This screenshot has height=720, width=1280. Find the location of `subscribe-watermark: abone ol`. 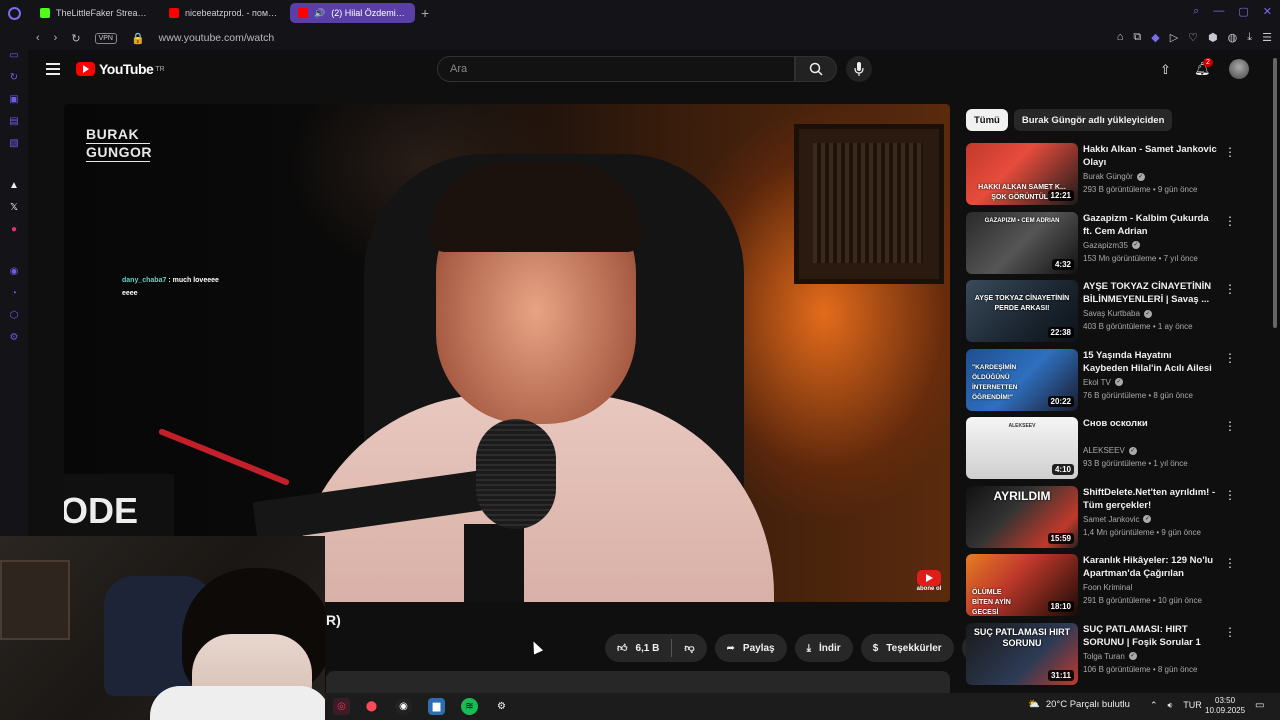

subscribe-watermark: abone ol is located at coordinates (929, 583).